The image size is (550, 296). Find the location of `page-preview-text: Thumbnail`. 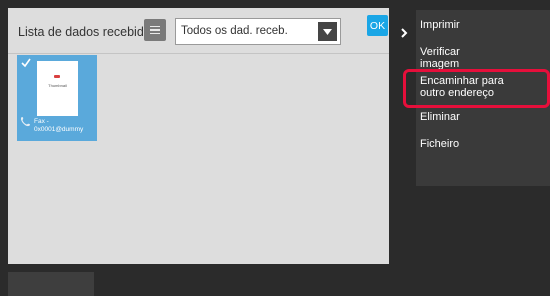

page-preview-text: Thumbnail is located at coordinates (57, 85).